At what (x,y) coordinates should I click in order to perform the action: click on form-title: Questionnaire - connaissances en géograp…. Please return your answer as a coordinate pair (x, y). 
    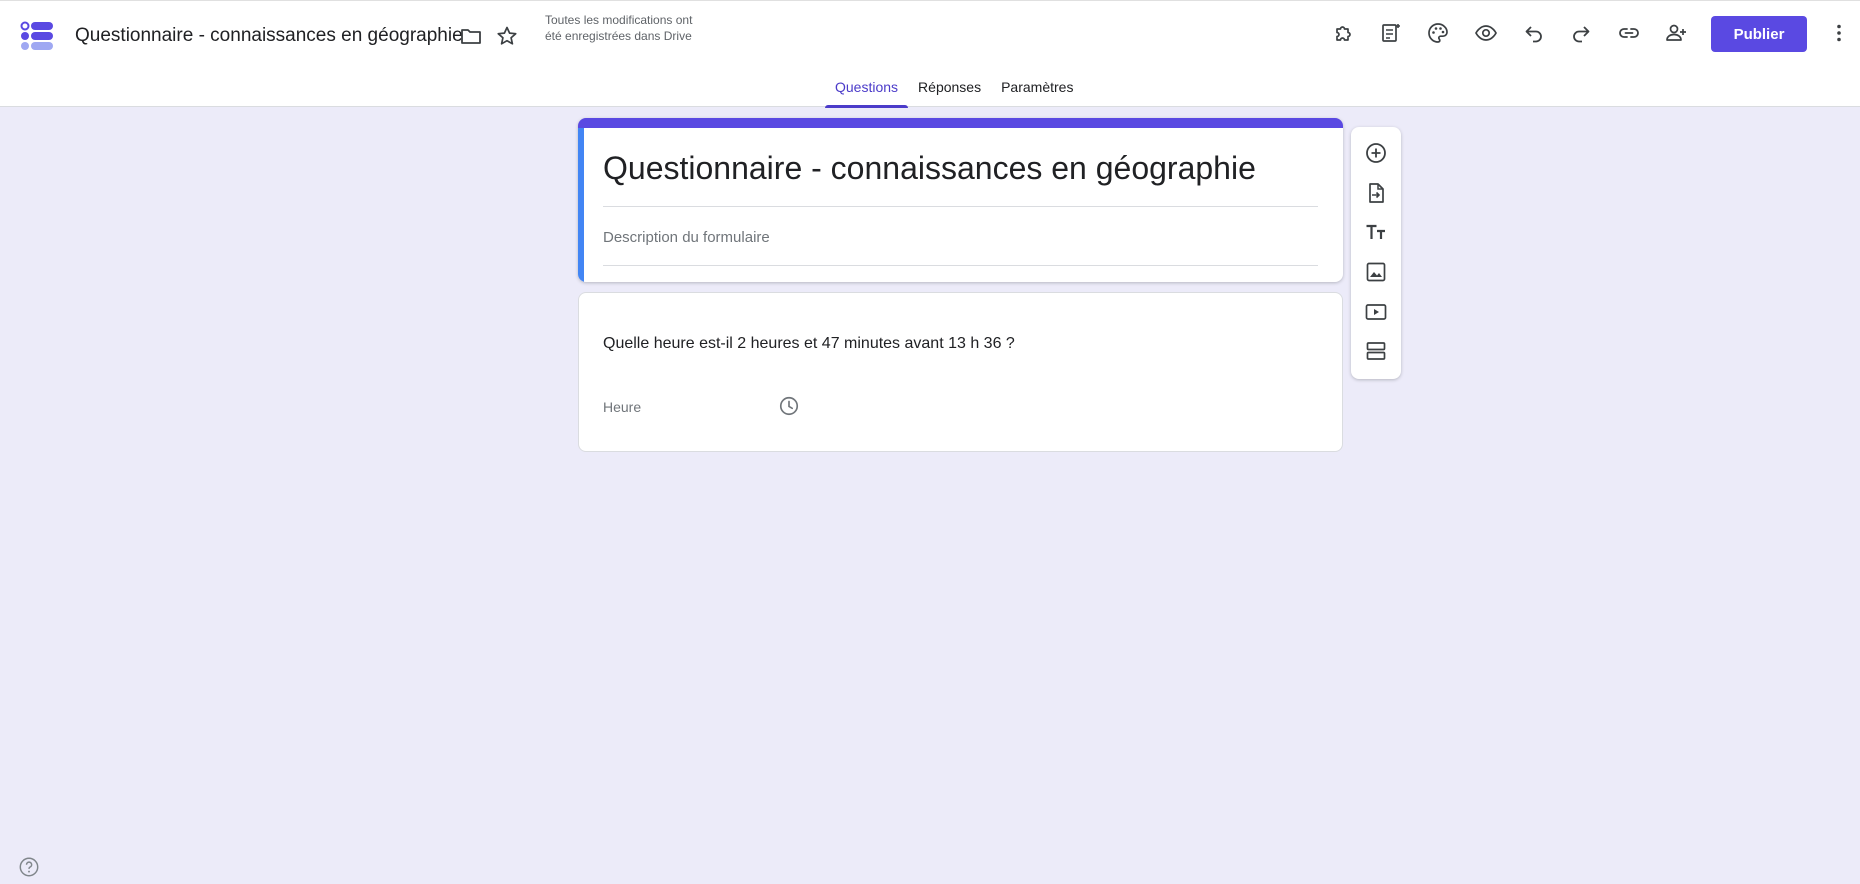
    Looking at the image, I should click on (929, 168).